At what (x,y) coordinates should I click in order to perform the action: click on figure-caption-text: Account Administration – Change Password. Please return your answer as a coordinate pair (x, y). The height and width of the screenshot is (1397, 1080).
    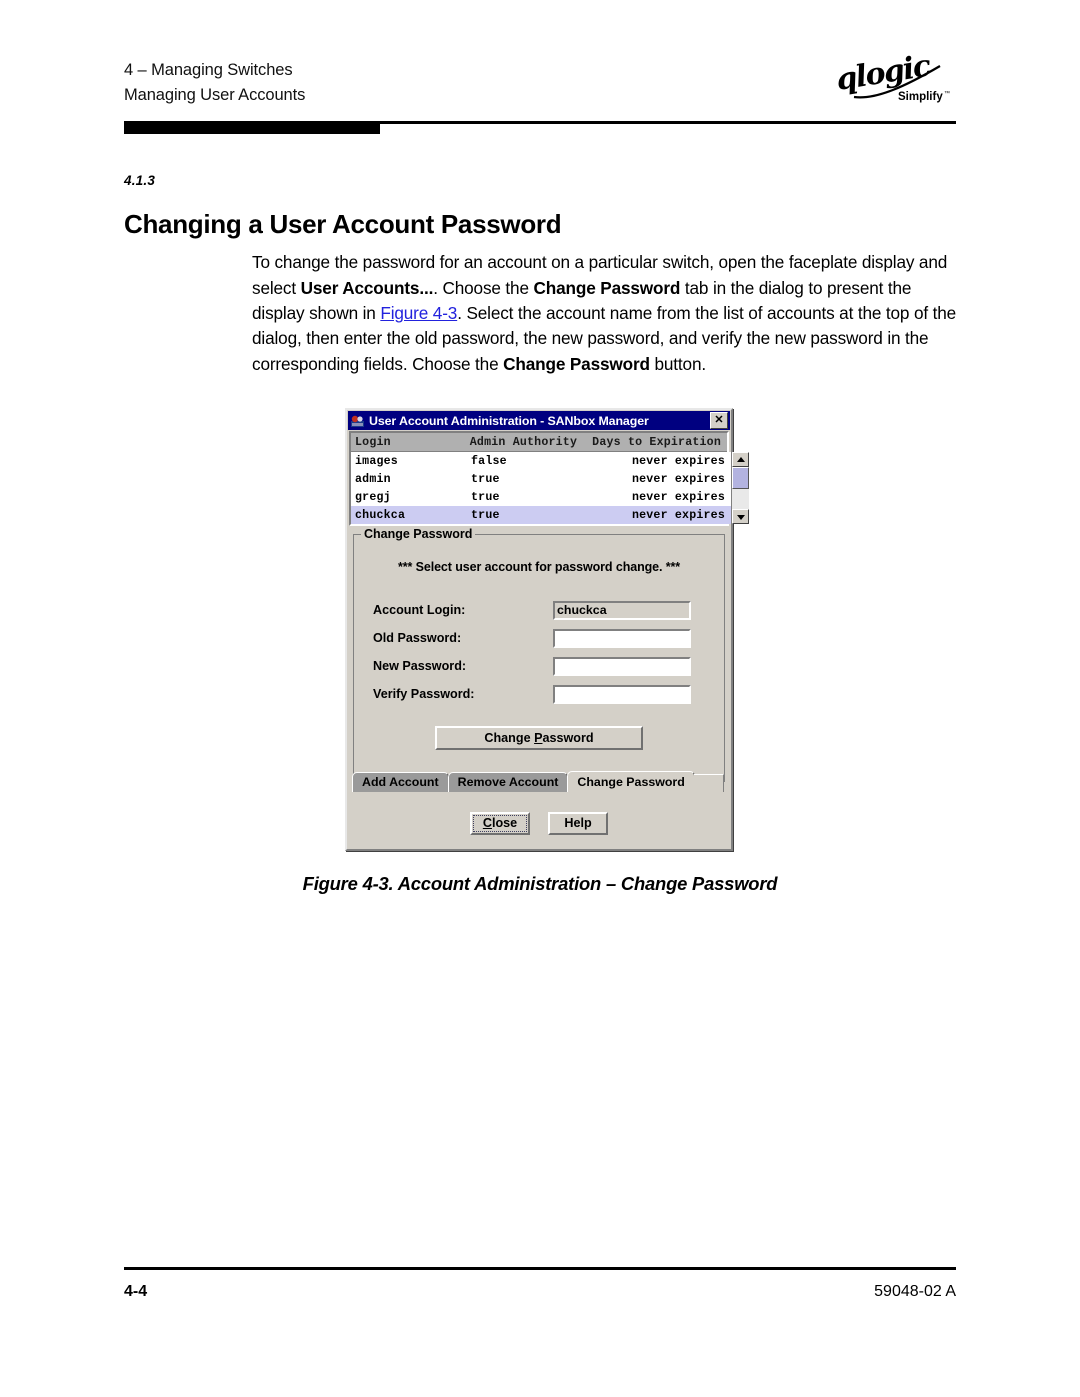
    Looking at the image, I should click on (585, 883).